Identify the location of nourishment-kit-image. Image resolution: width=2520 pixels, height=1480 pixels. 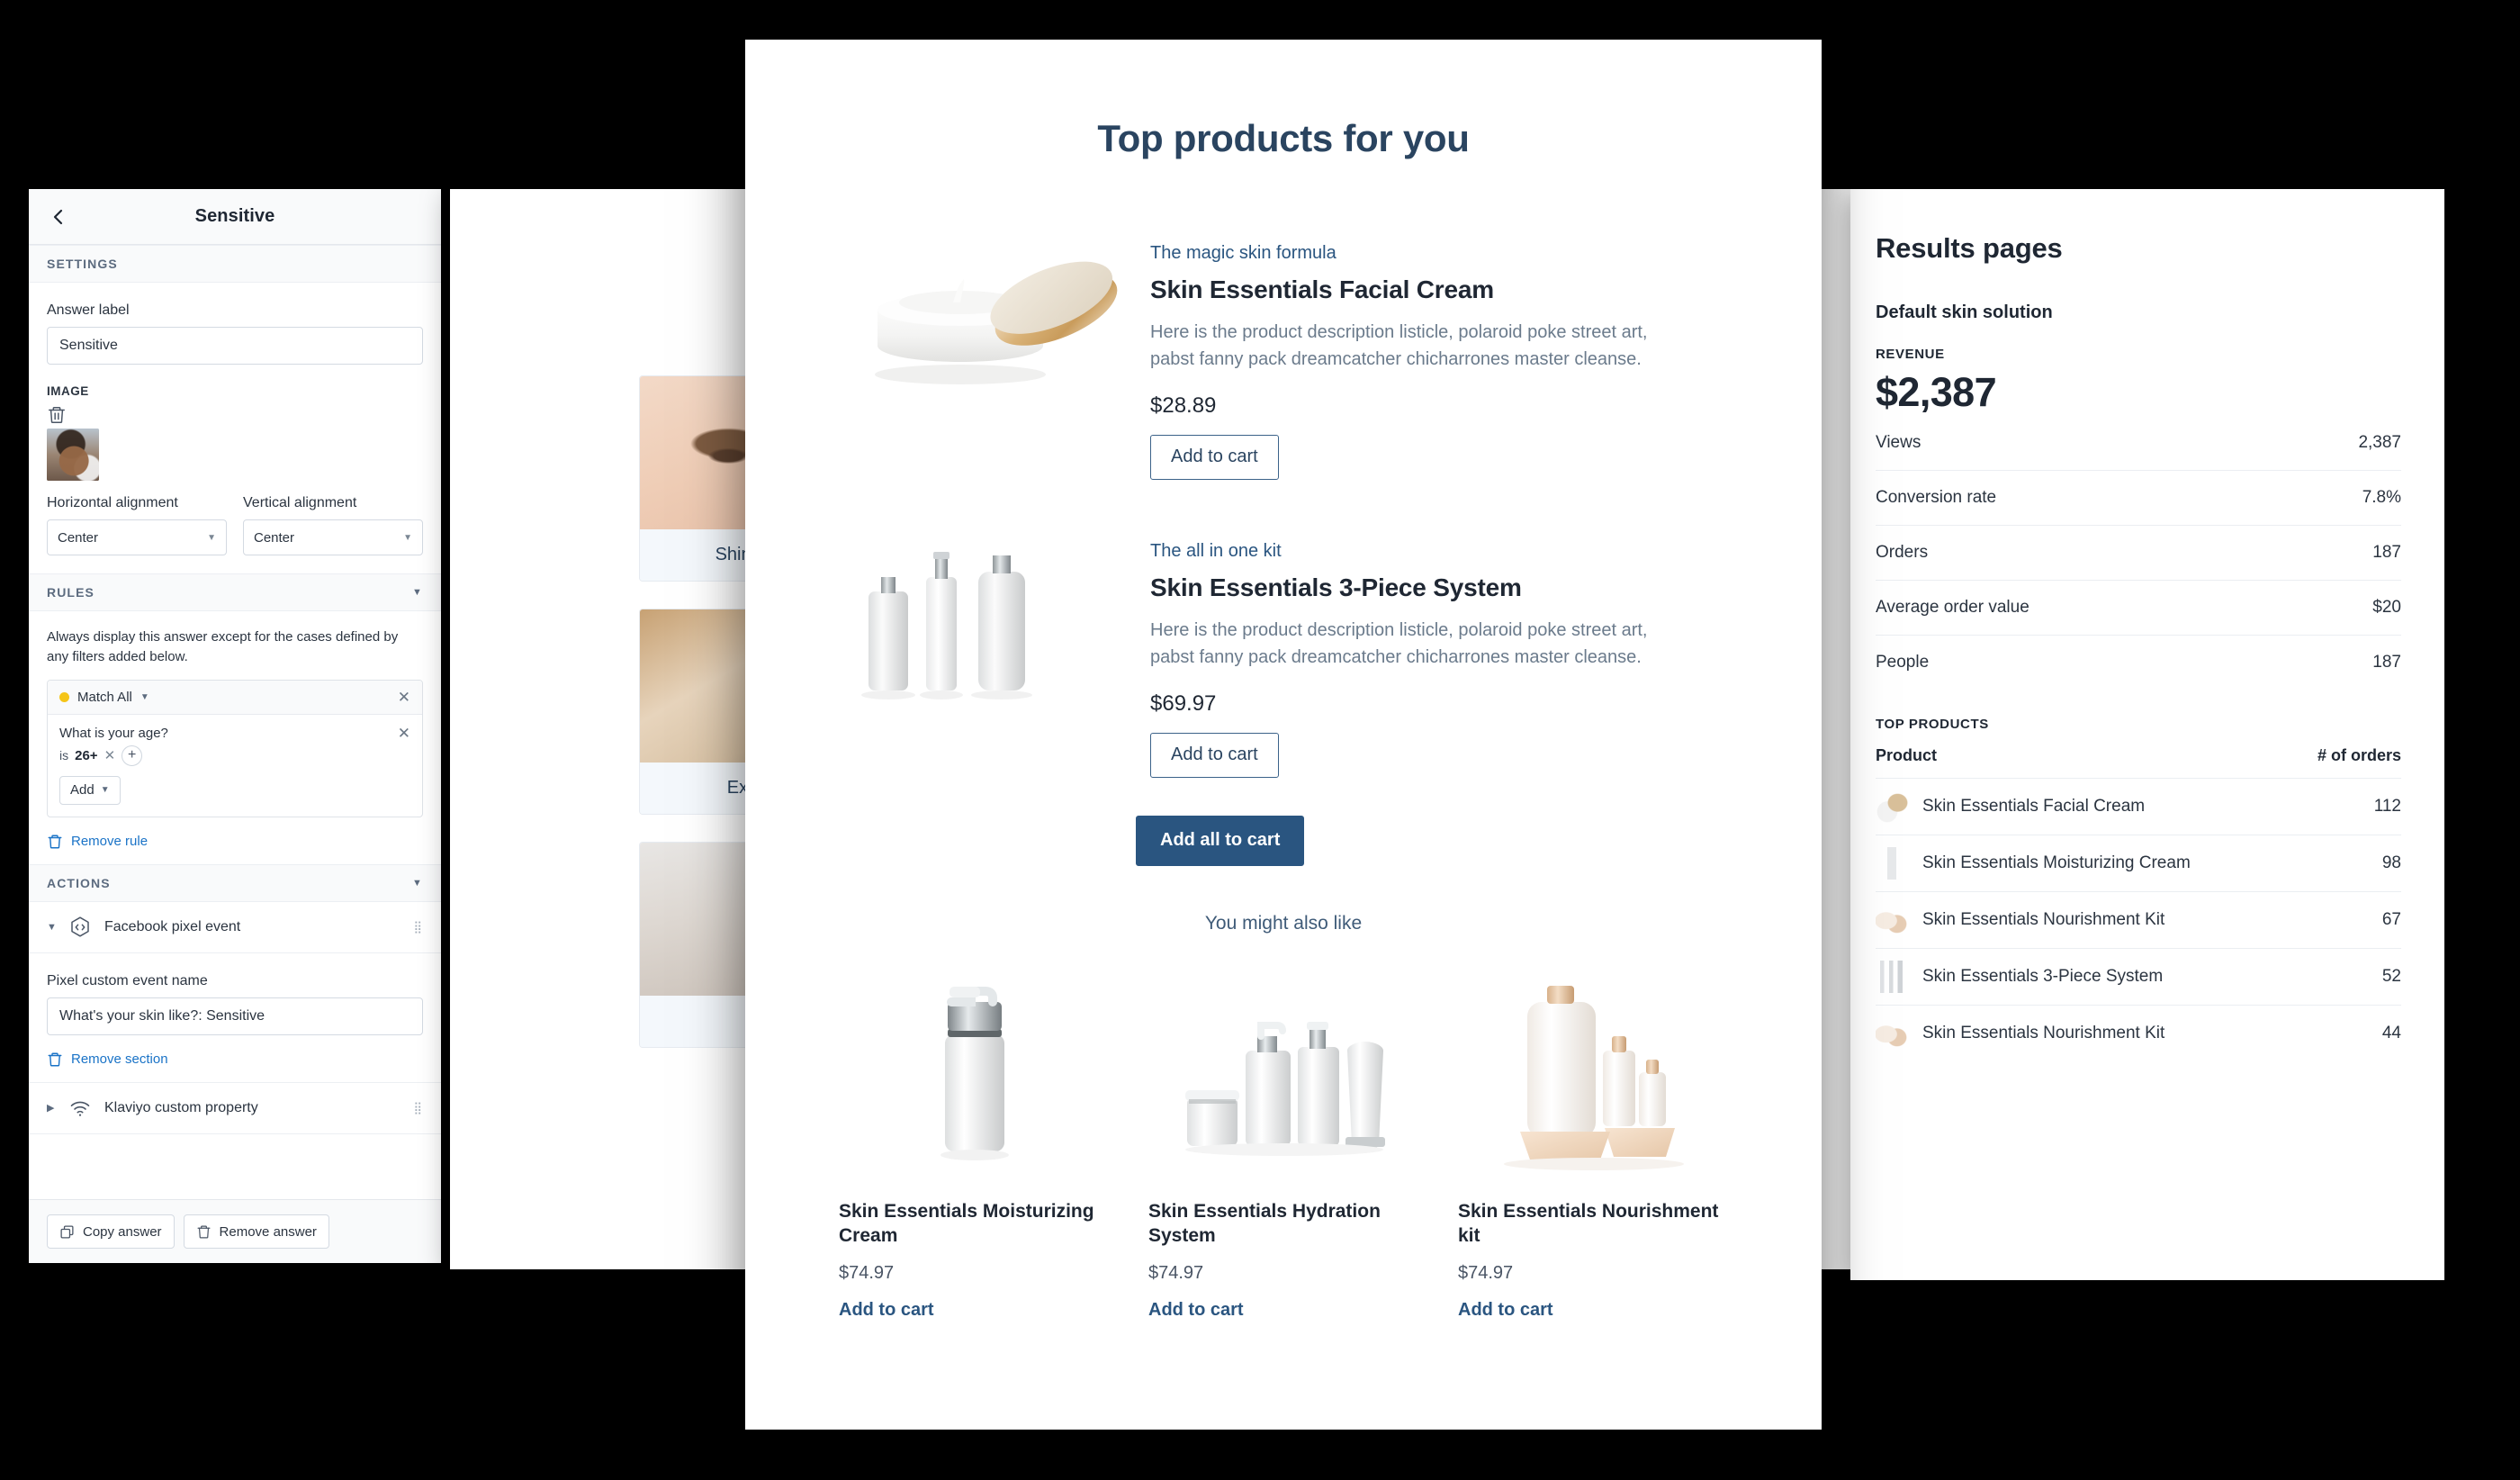
(1593, 1063).